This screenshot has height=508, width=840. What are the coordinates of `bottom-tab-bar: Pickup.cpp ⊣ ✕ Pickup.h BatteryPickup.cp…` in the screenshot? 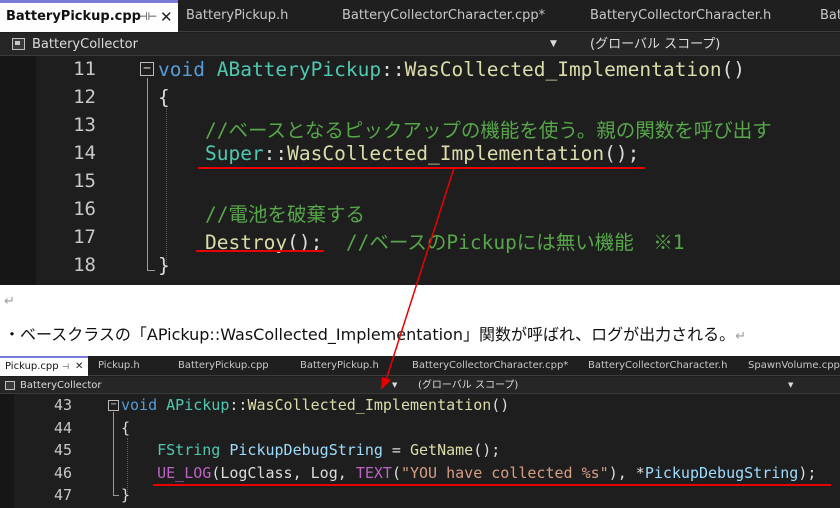 It's located at (420, 366).